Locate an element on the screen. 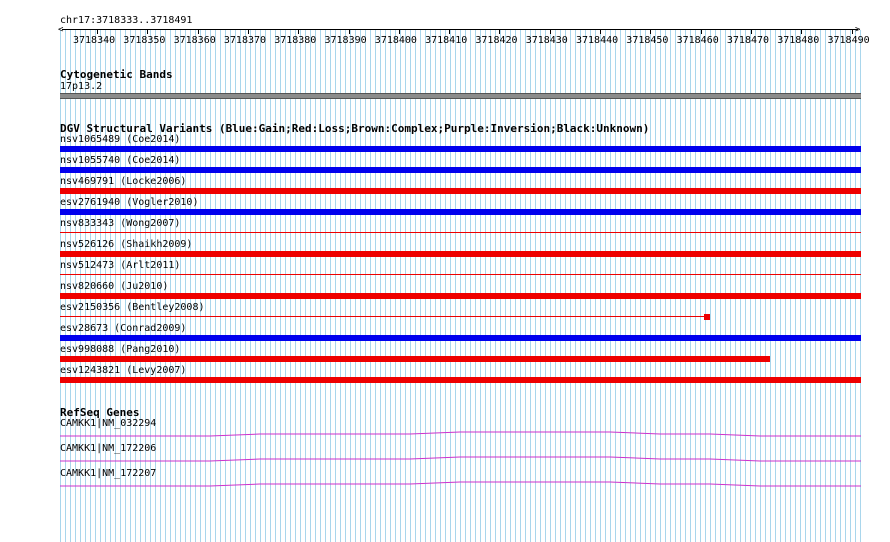 This screenshot has width=890, height=542. dgv-variant-label: esv2150356 (Bentley2008) is located at coordinates (132, 308).